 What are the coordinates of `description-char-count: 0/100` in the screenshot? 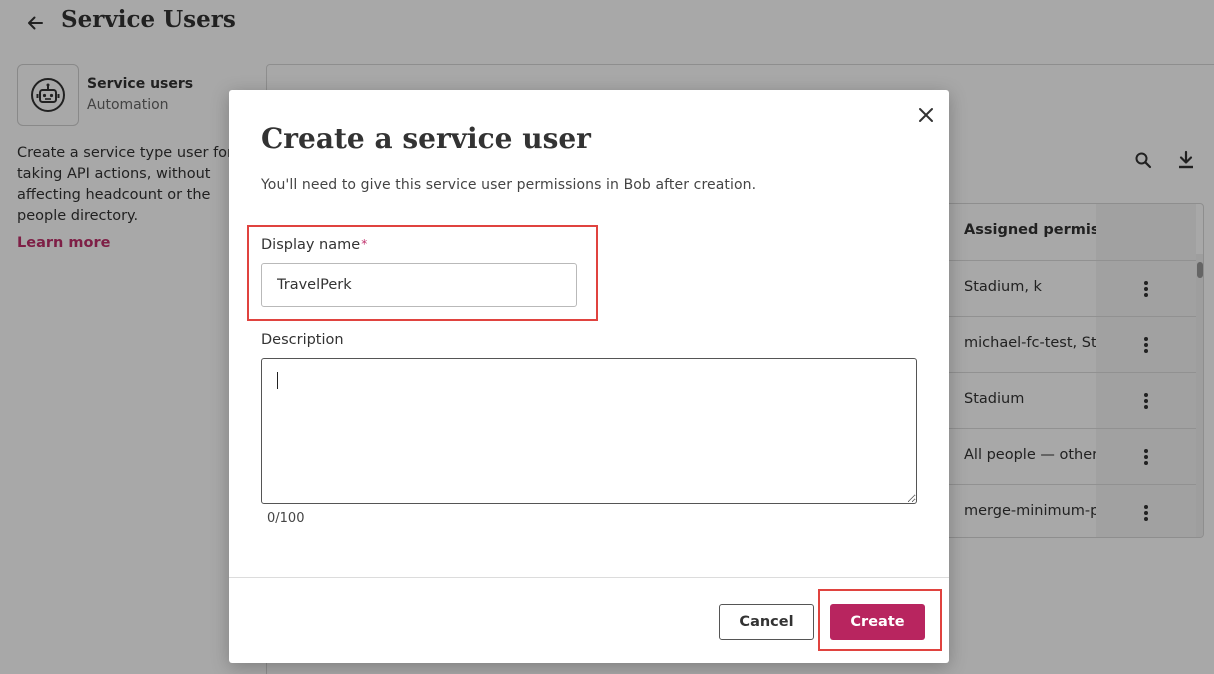 It's located at (286, 518).